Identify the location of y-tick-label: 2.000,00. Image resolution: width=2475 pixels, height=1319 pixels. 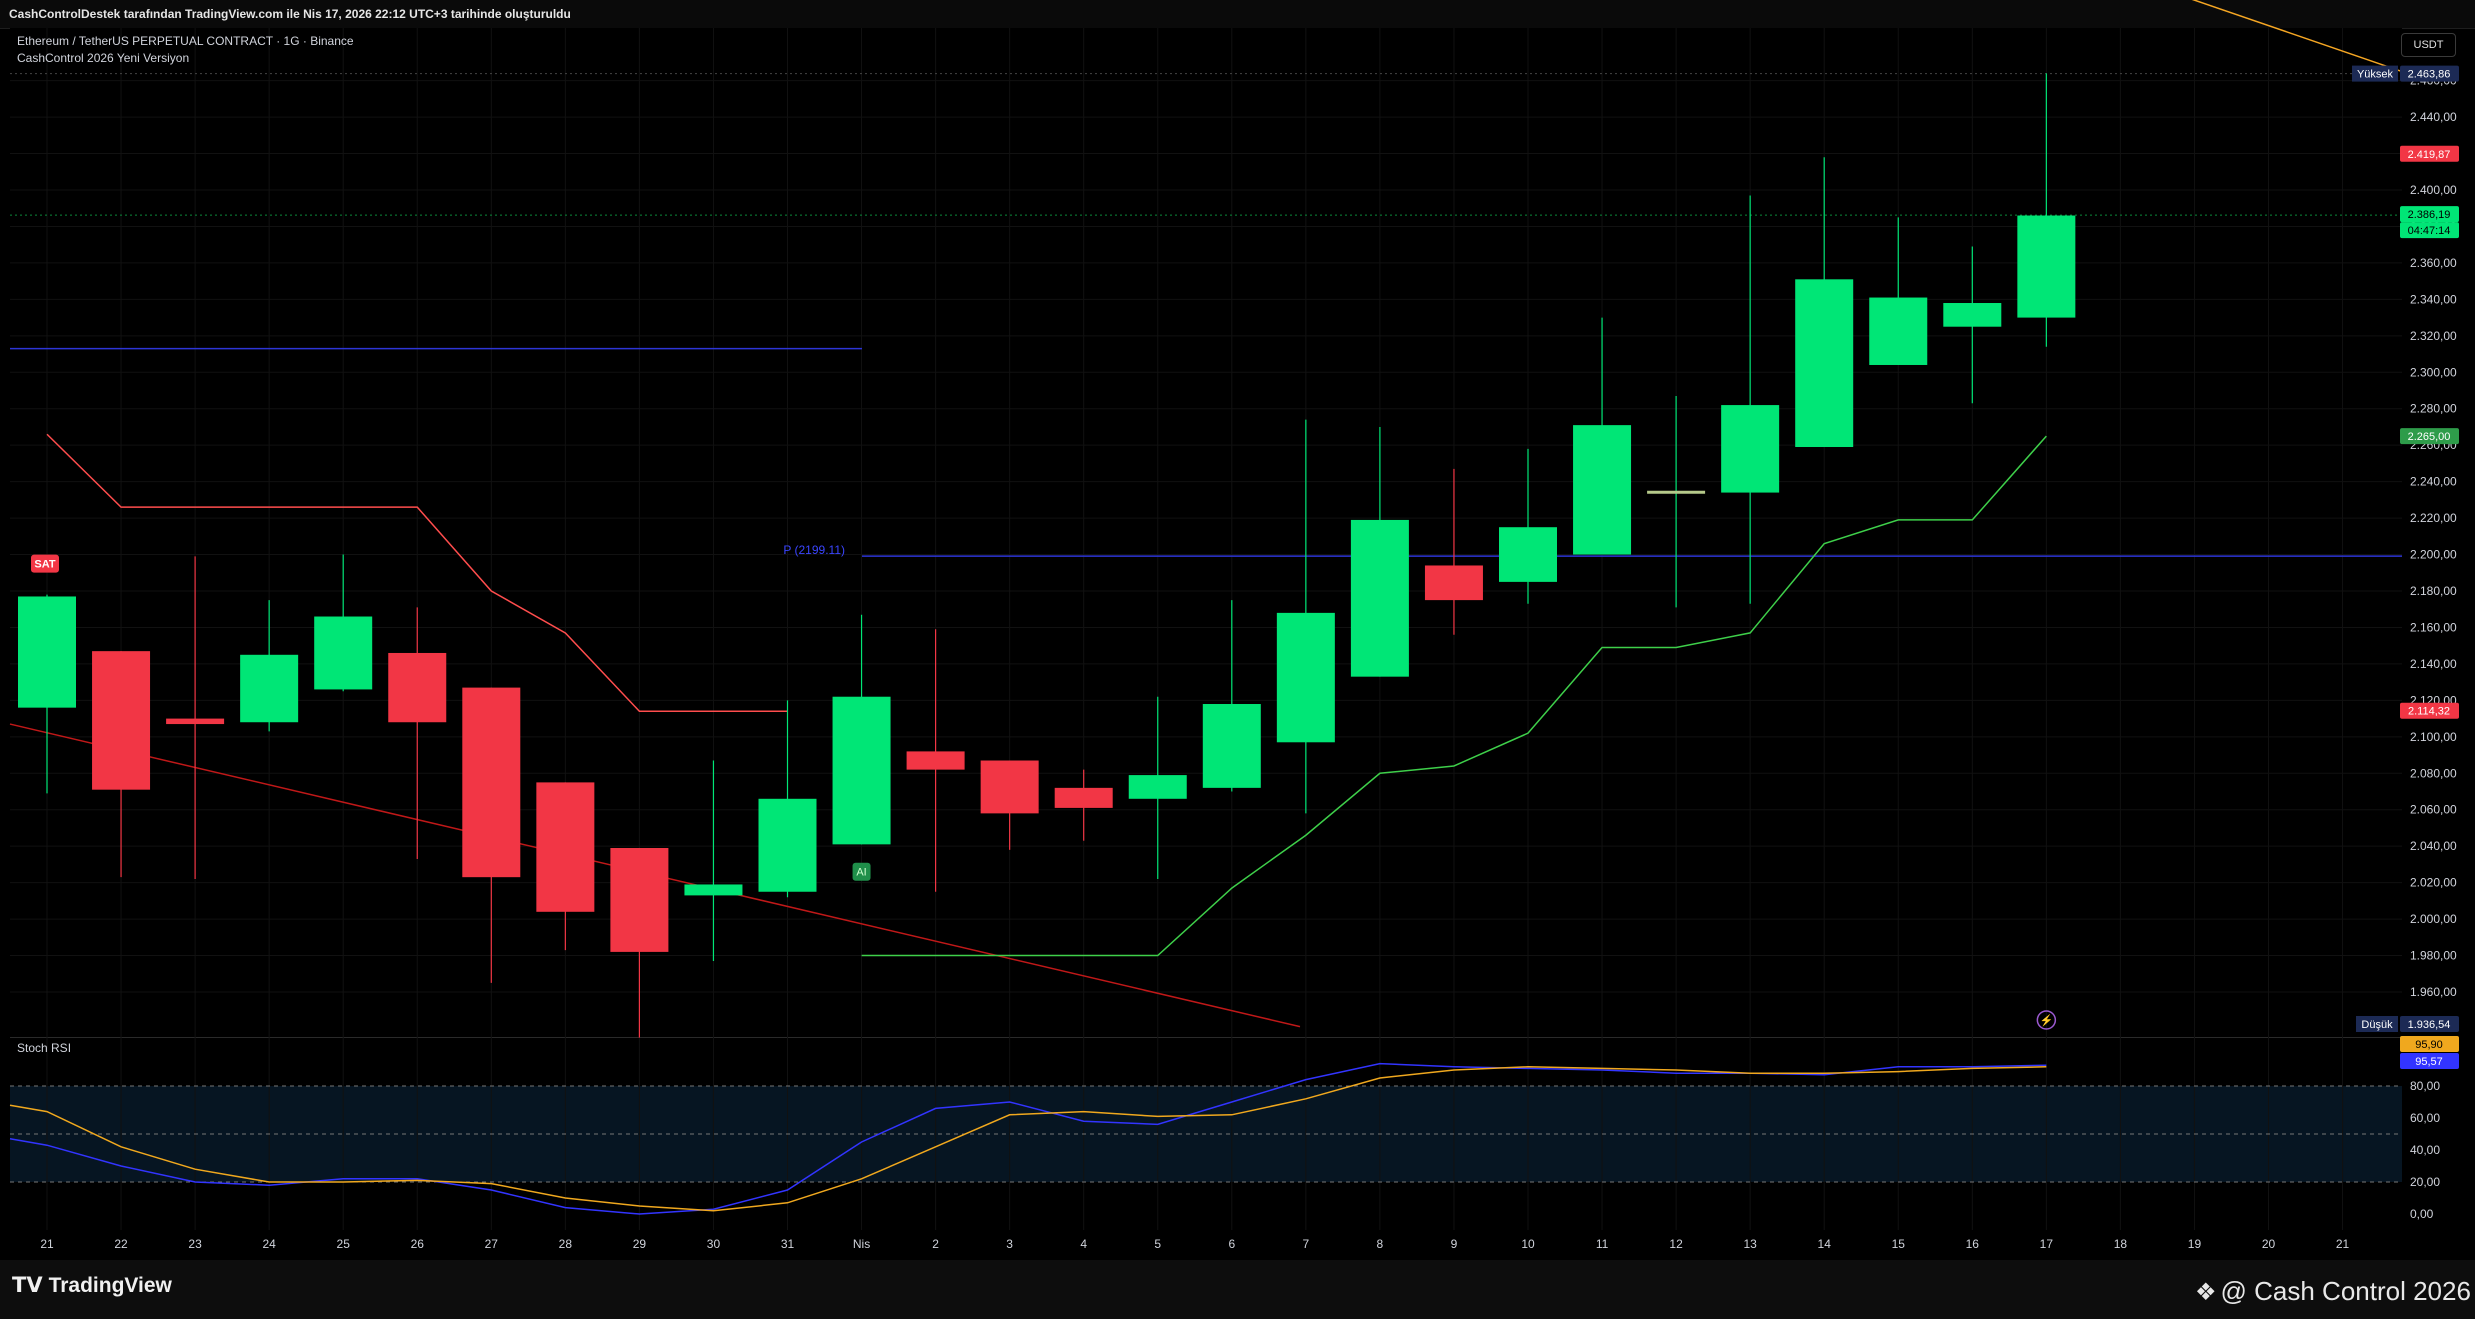
(2433, 919).